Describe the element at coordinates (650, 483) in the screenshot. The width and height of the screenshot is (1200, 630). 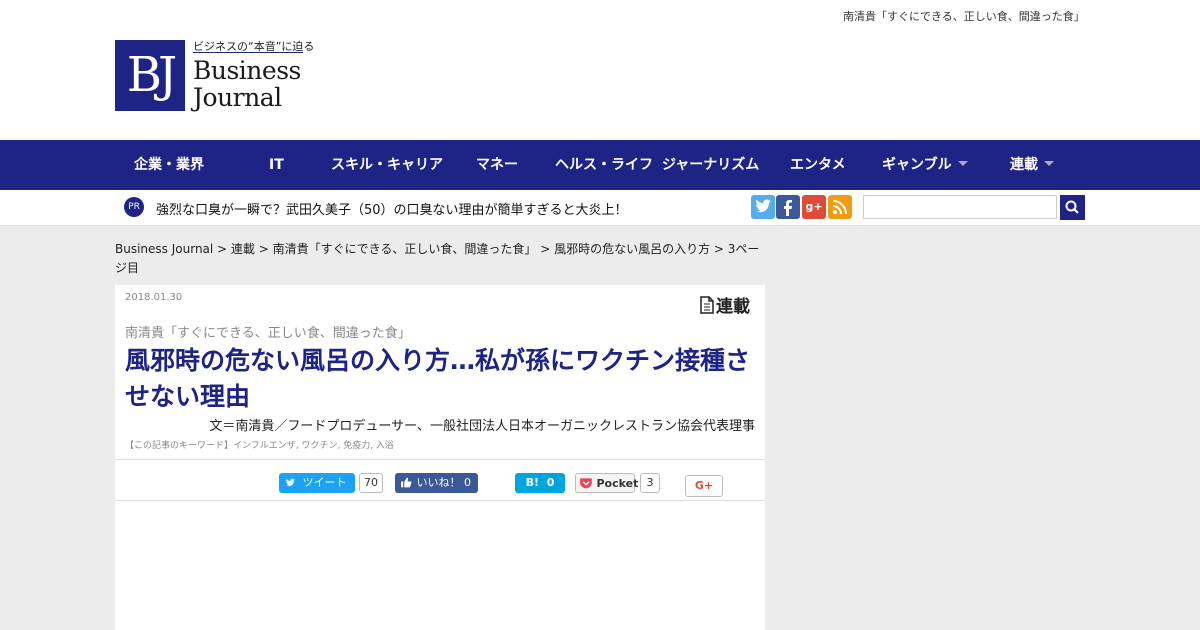
I see `pocket-count: 3` at that location.